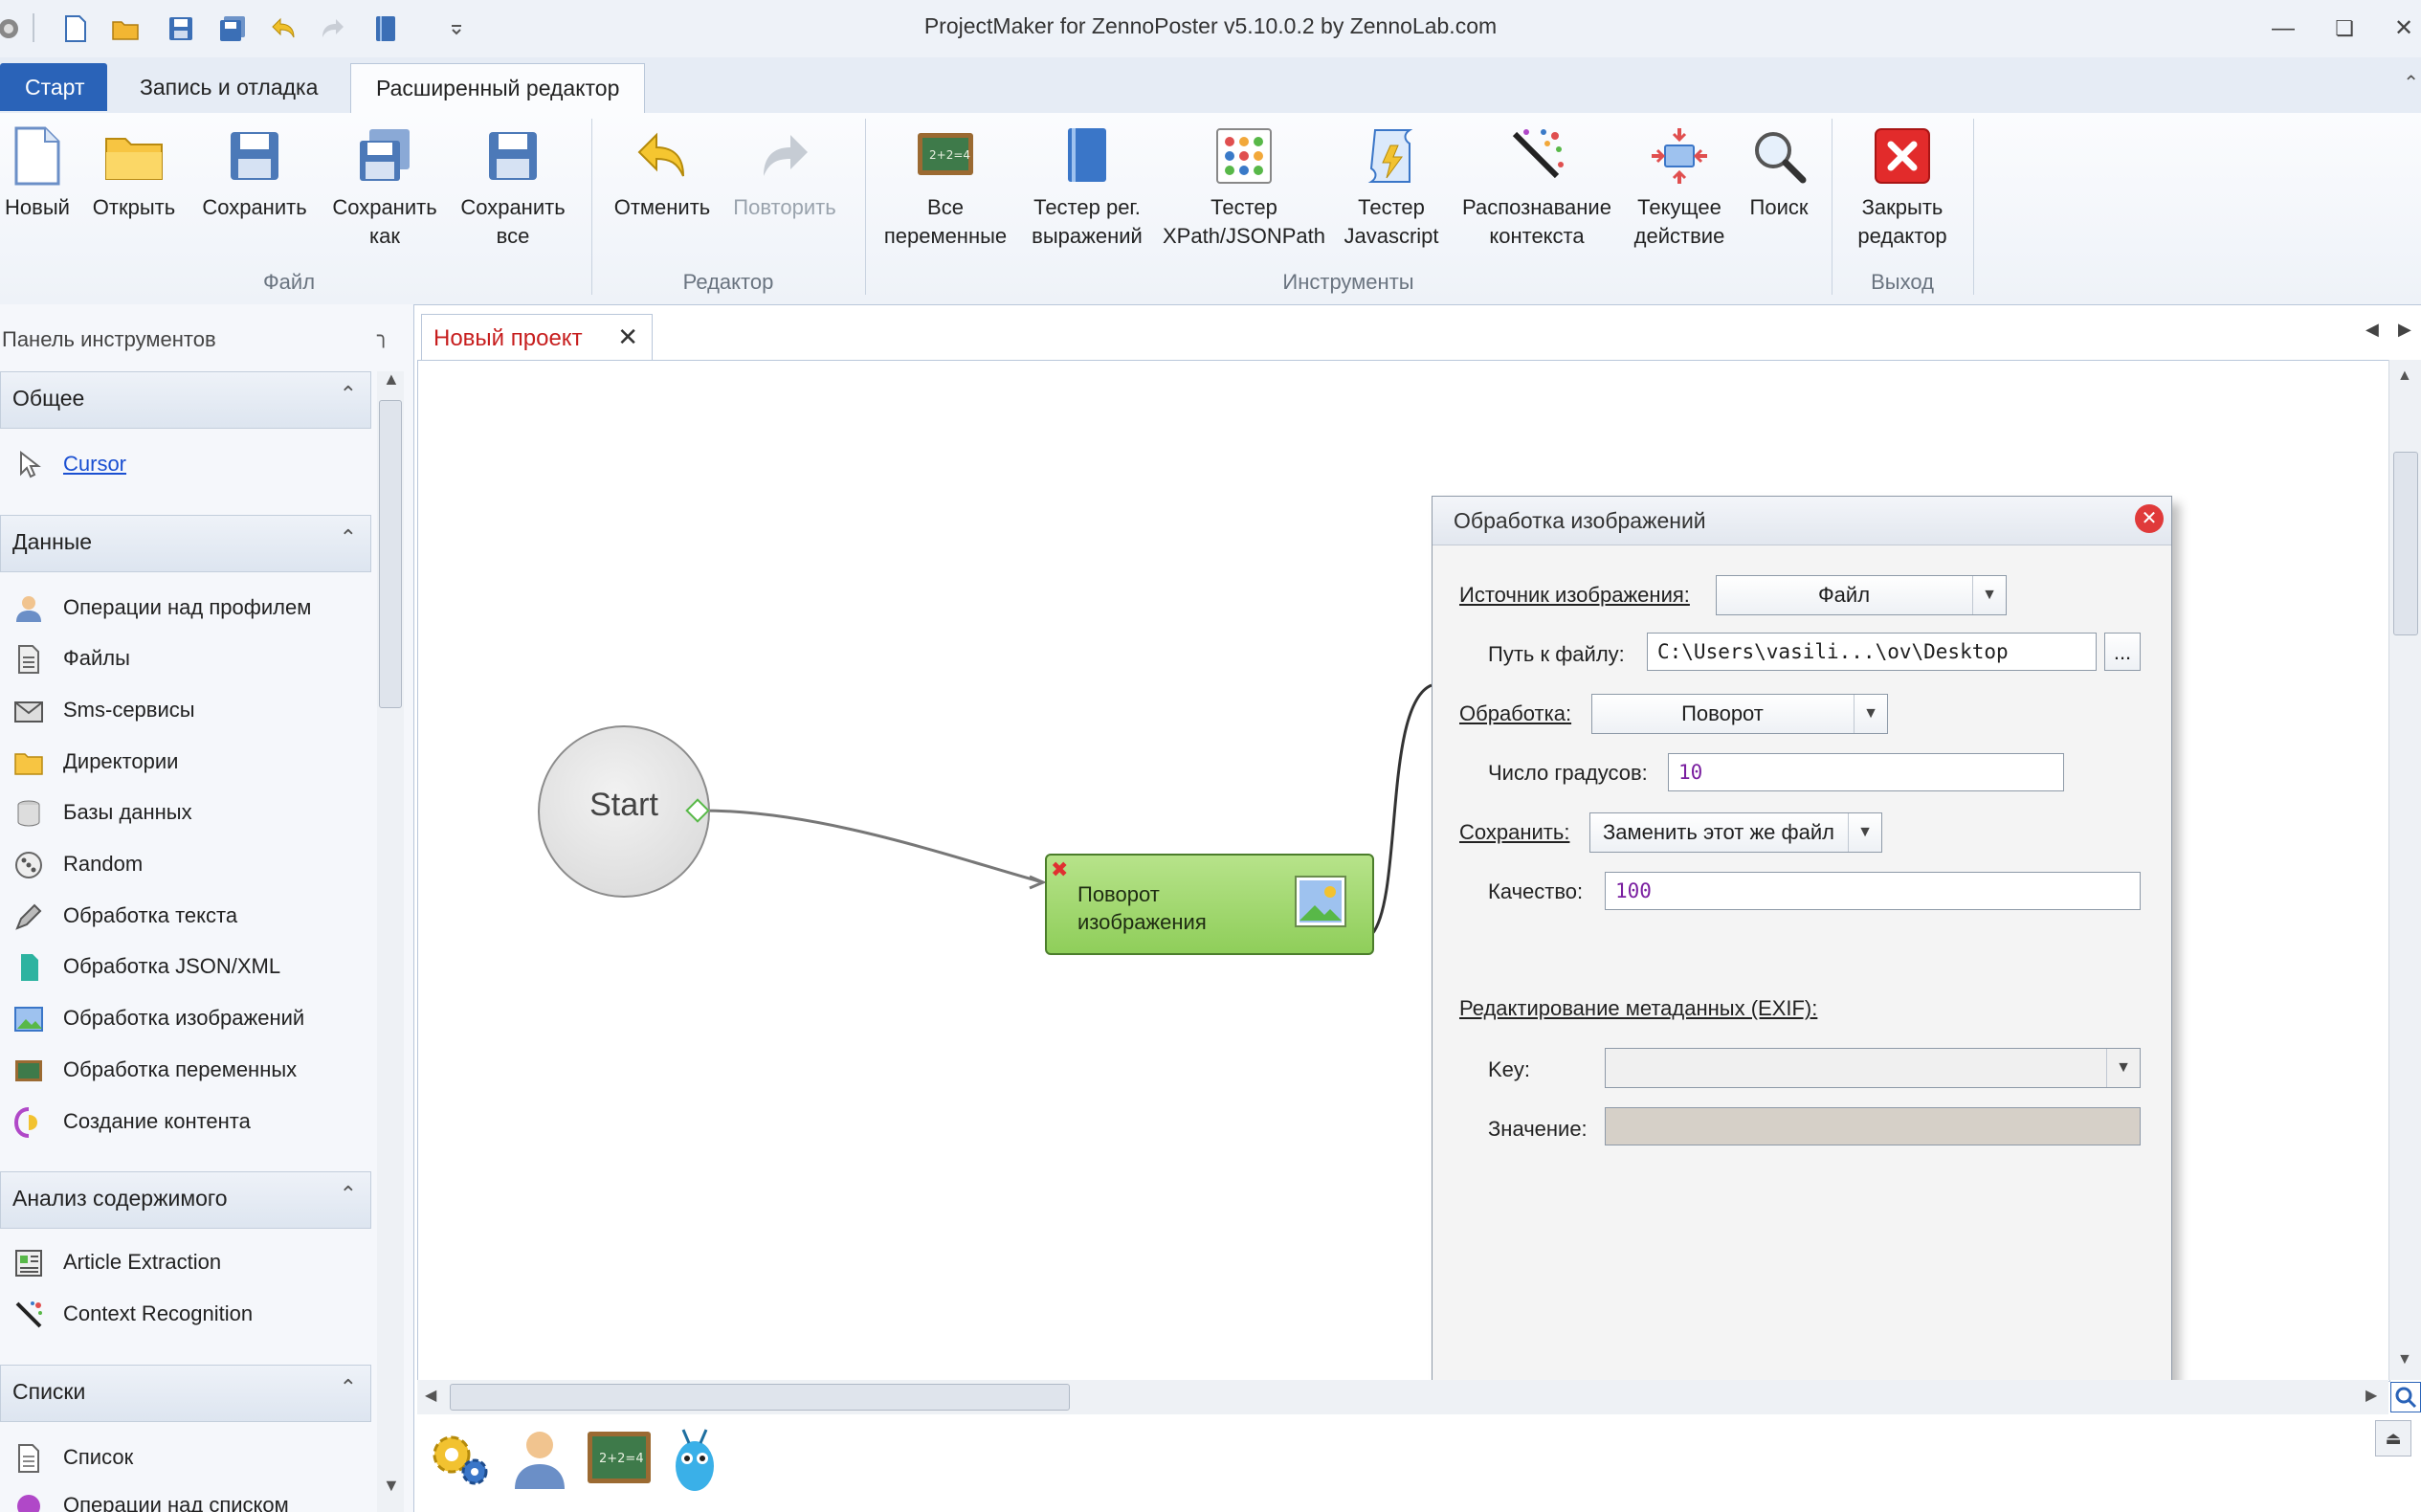  What do you see at coordinates (2344, 28) in the screenshot?
I see `restore-button: ❏` at bounding box center [2344, 28].